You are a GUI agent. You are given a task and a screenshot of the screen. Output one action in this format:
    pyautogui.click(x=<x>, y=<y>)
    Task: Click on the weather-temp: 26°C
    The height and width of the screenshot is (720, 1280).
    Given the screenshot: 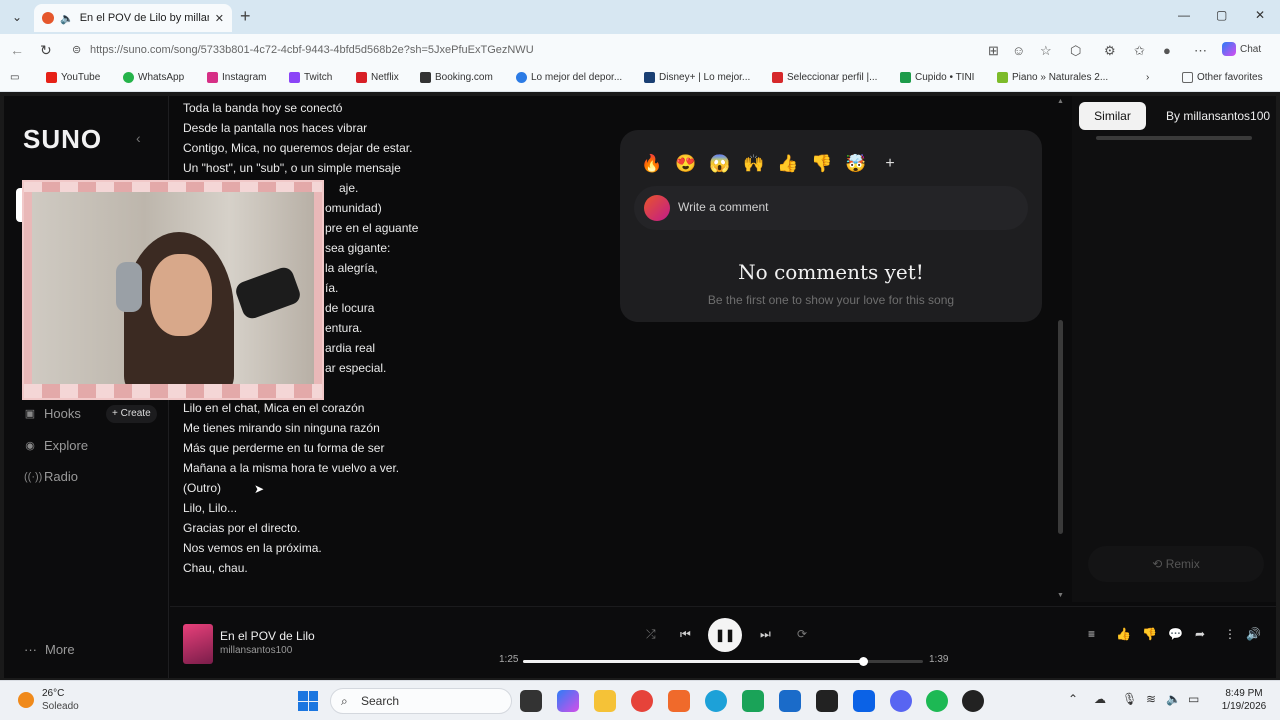 What is the action you would take?
    pyautogui.click(x=53, y=693)
    